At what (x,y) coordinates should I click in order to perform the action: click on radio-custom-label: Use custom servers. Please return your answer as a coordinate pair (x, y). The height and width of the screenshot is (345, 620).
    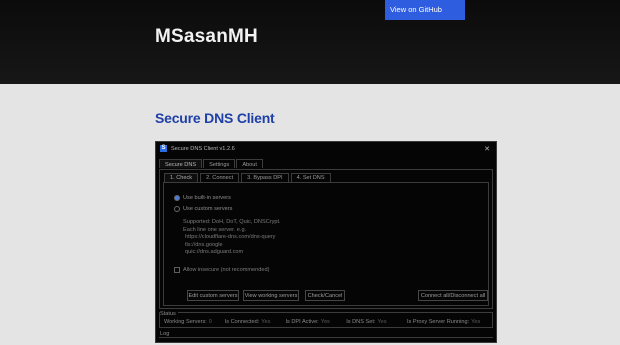
    Looking at the image, I should click on (208, 209).